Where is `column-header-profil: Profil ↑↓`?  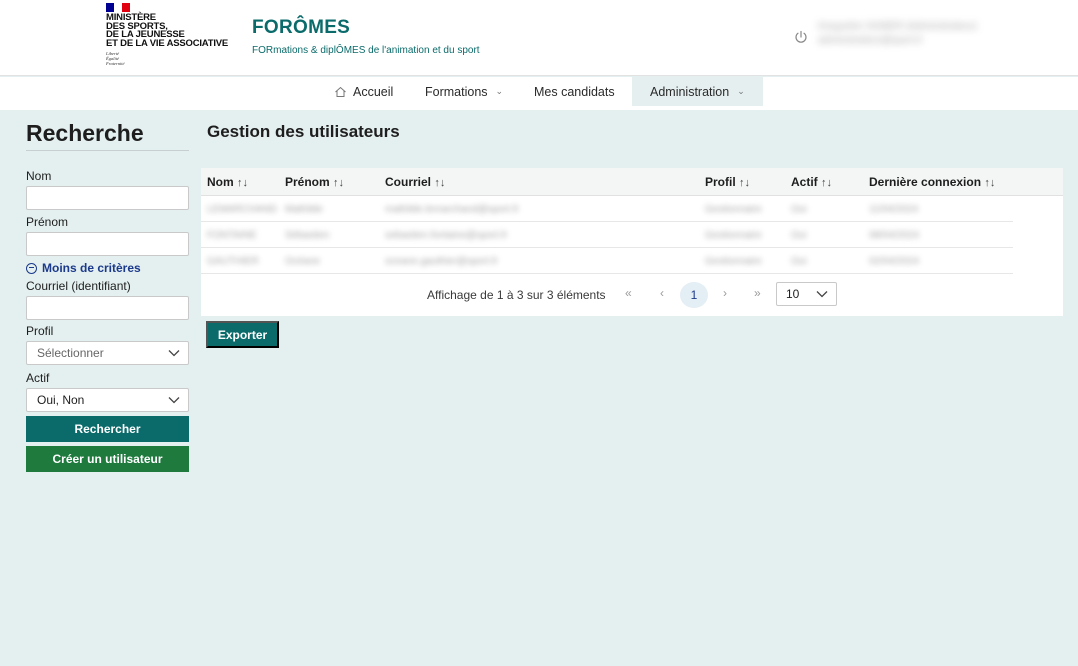
column-header-profil: Profil ↑↓ is located at coordinates (727, 182).